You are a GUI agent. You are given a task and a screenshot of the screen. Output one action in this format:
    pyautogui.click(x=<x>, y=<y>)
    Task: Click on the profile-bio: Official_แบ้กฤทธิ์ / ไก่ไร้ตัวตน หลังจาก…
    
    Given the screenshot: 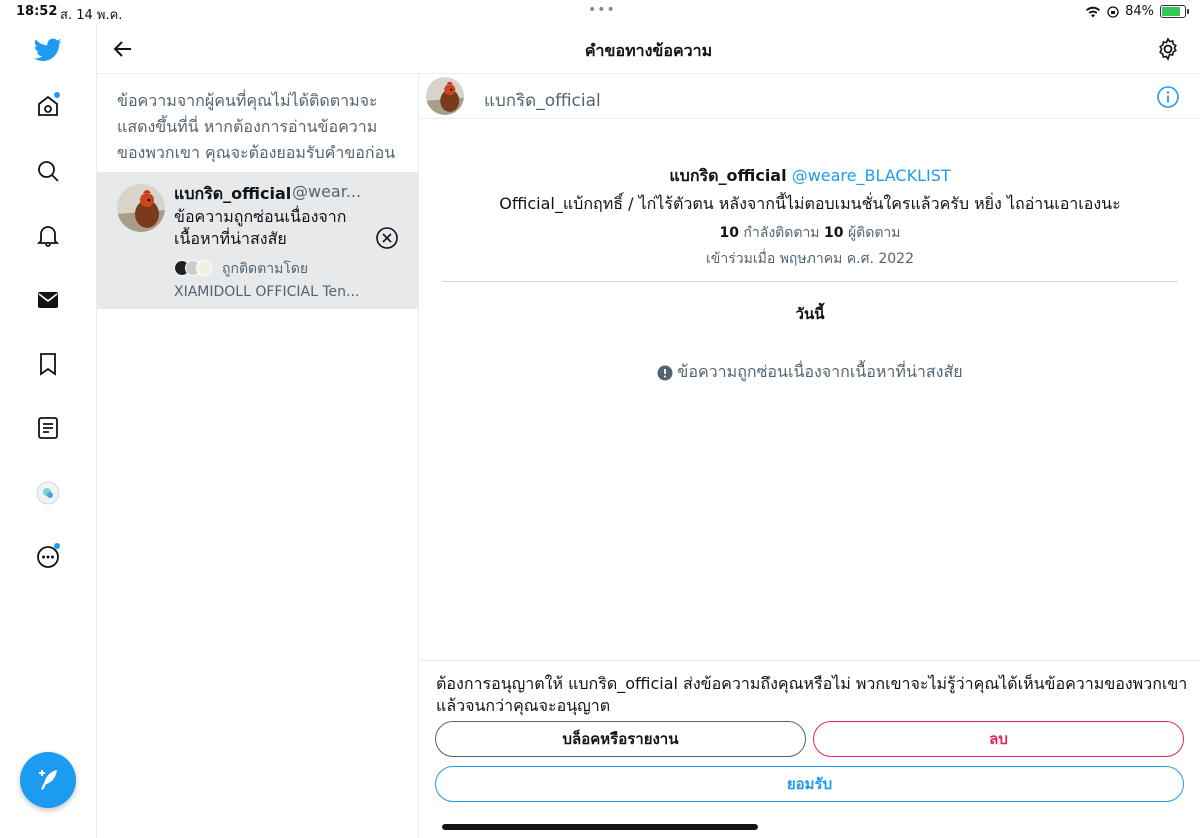 What is the action you would take?
    pyautogui.click(x=810, y=203)
    